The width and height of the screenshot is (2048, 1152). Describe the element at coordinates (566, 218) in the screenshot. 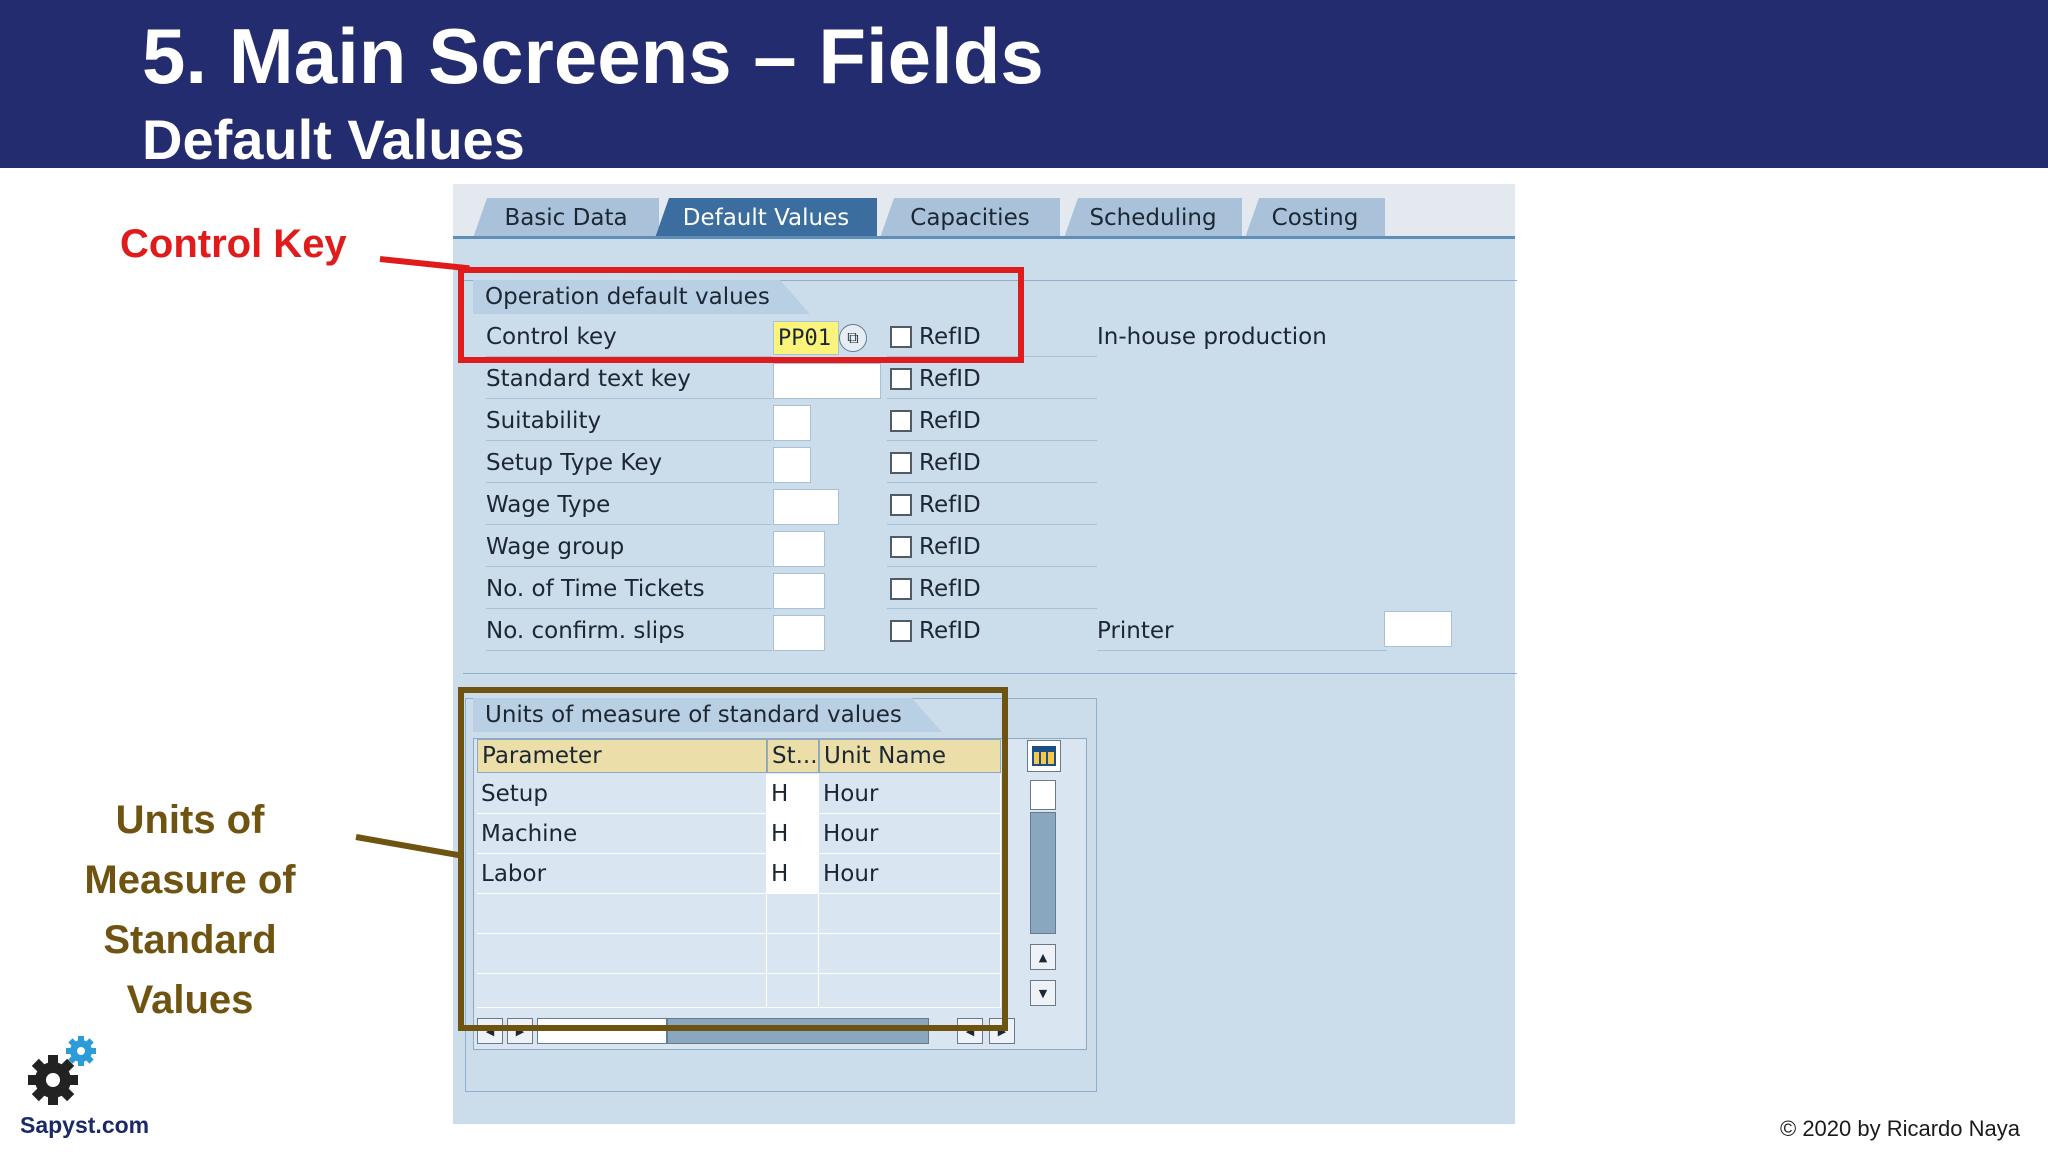

I see `tab-basic-data: Basic Data` at that location.